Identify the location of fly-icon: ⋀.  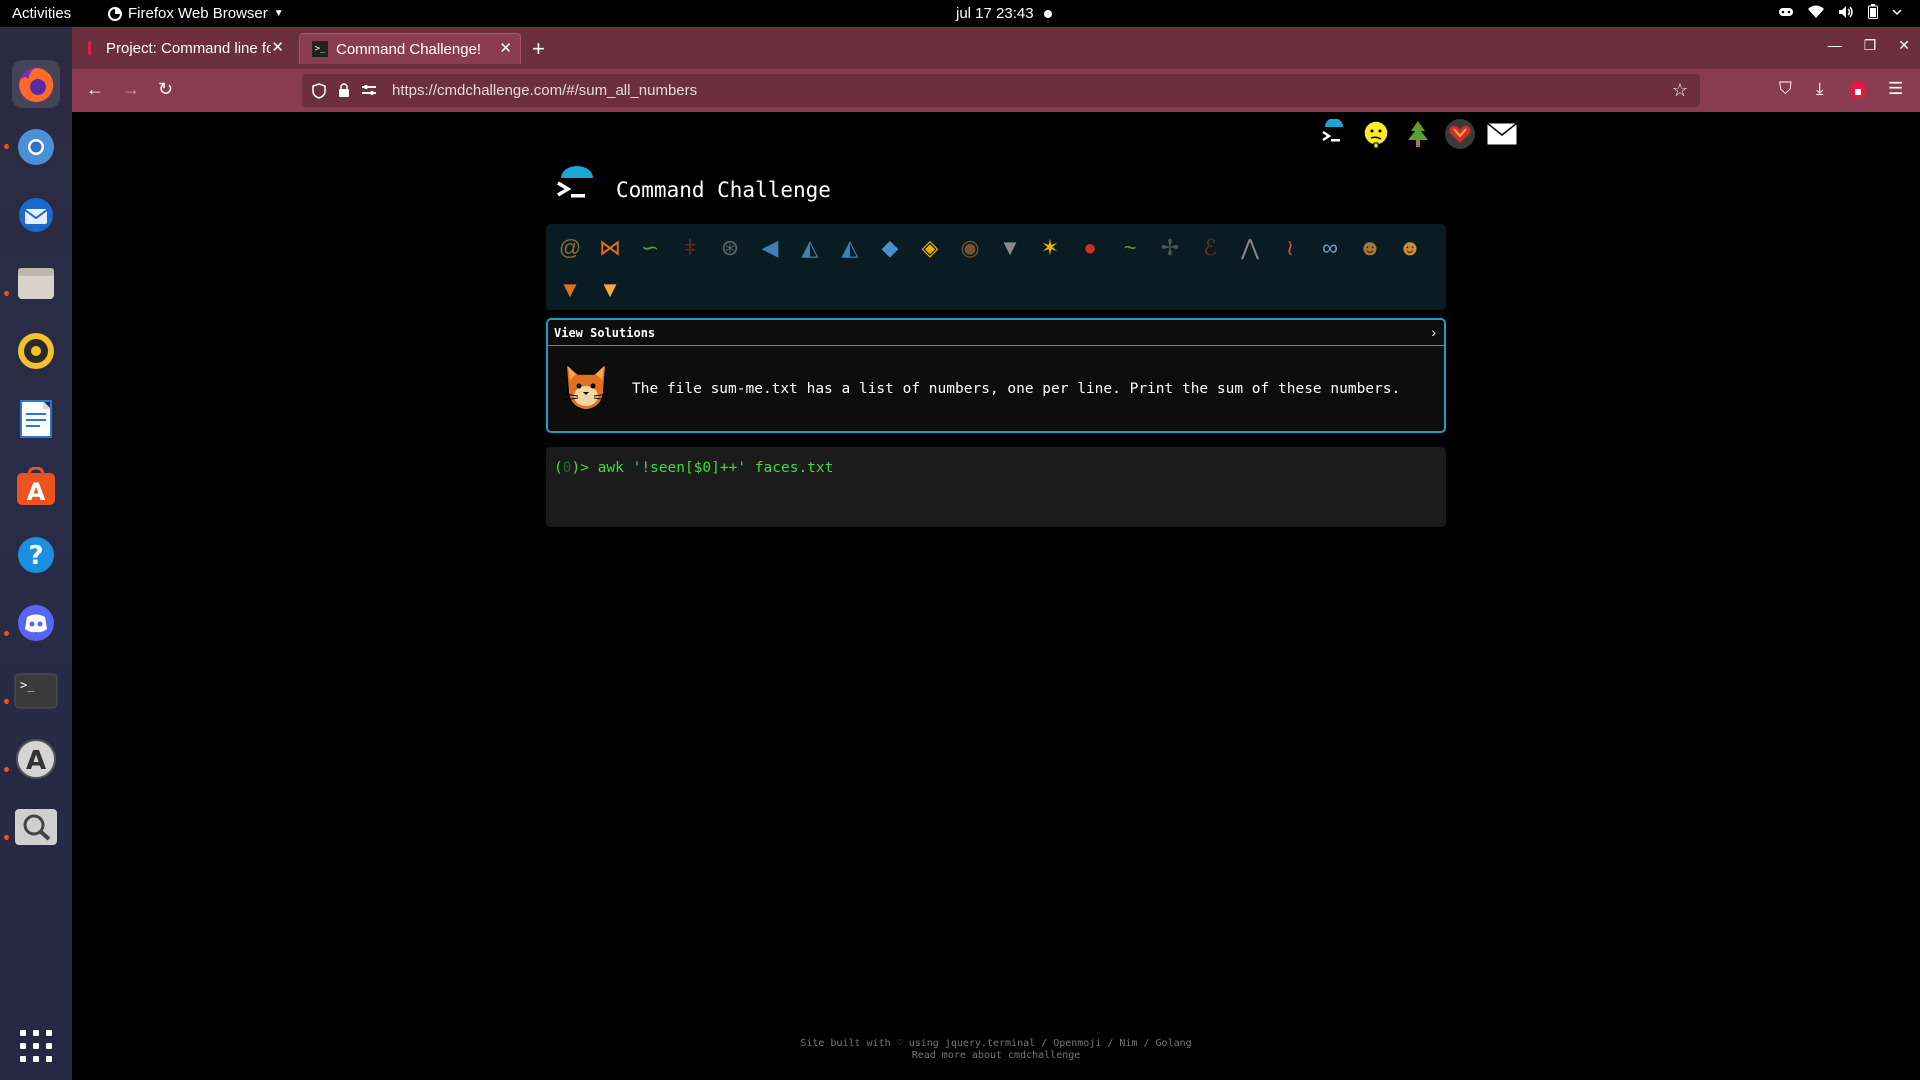
(1250, 248).